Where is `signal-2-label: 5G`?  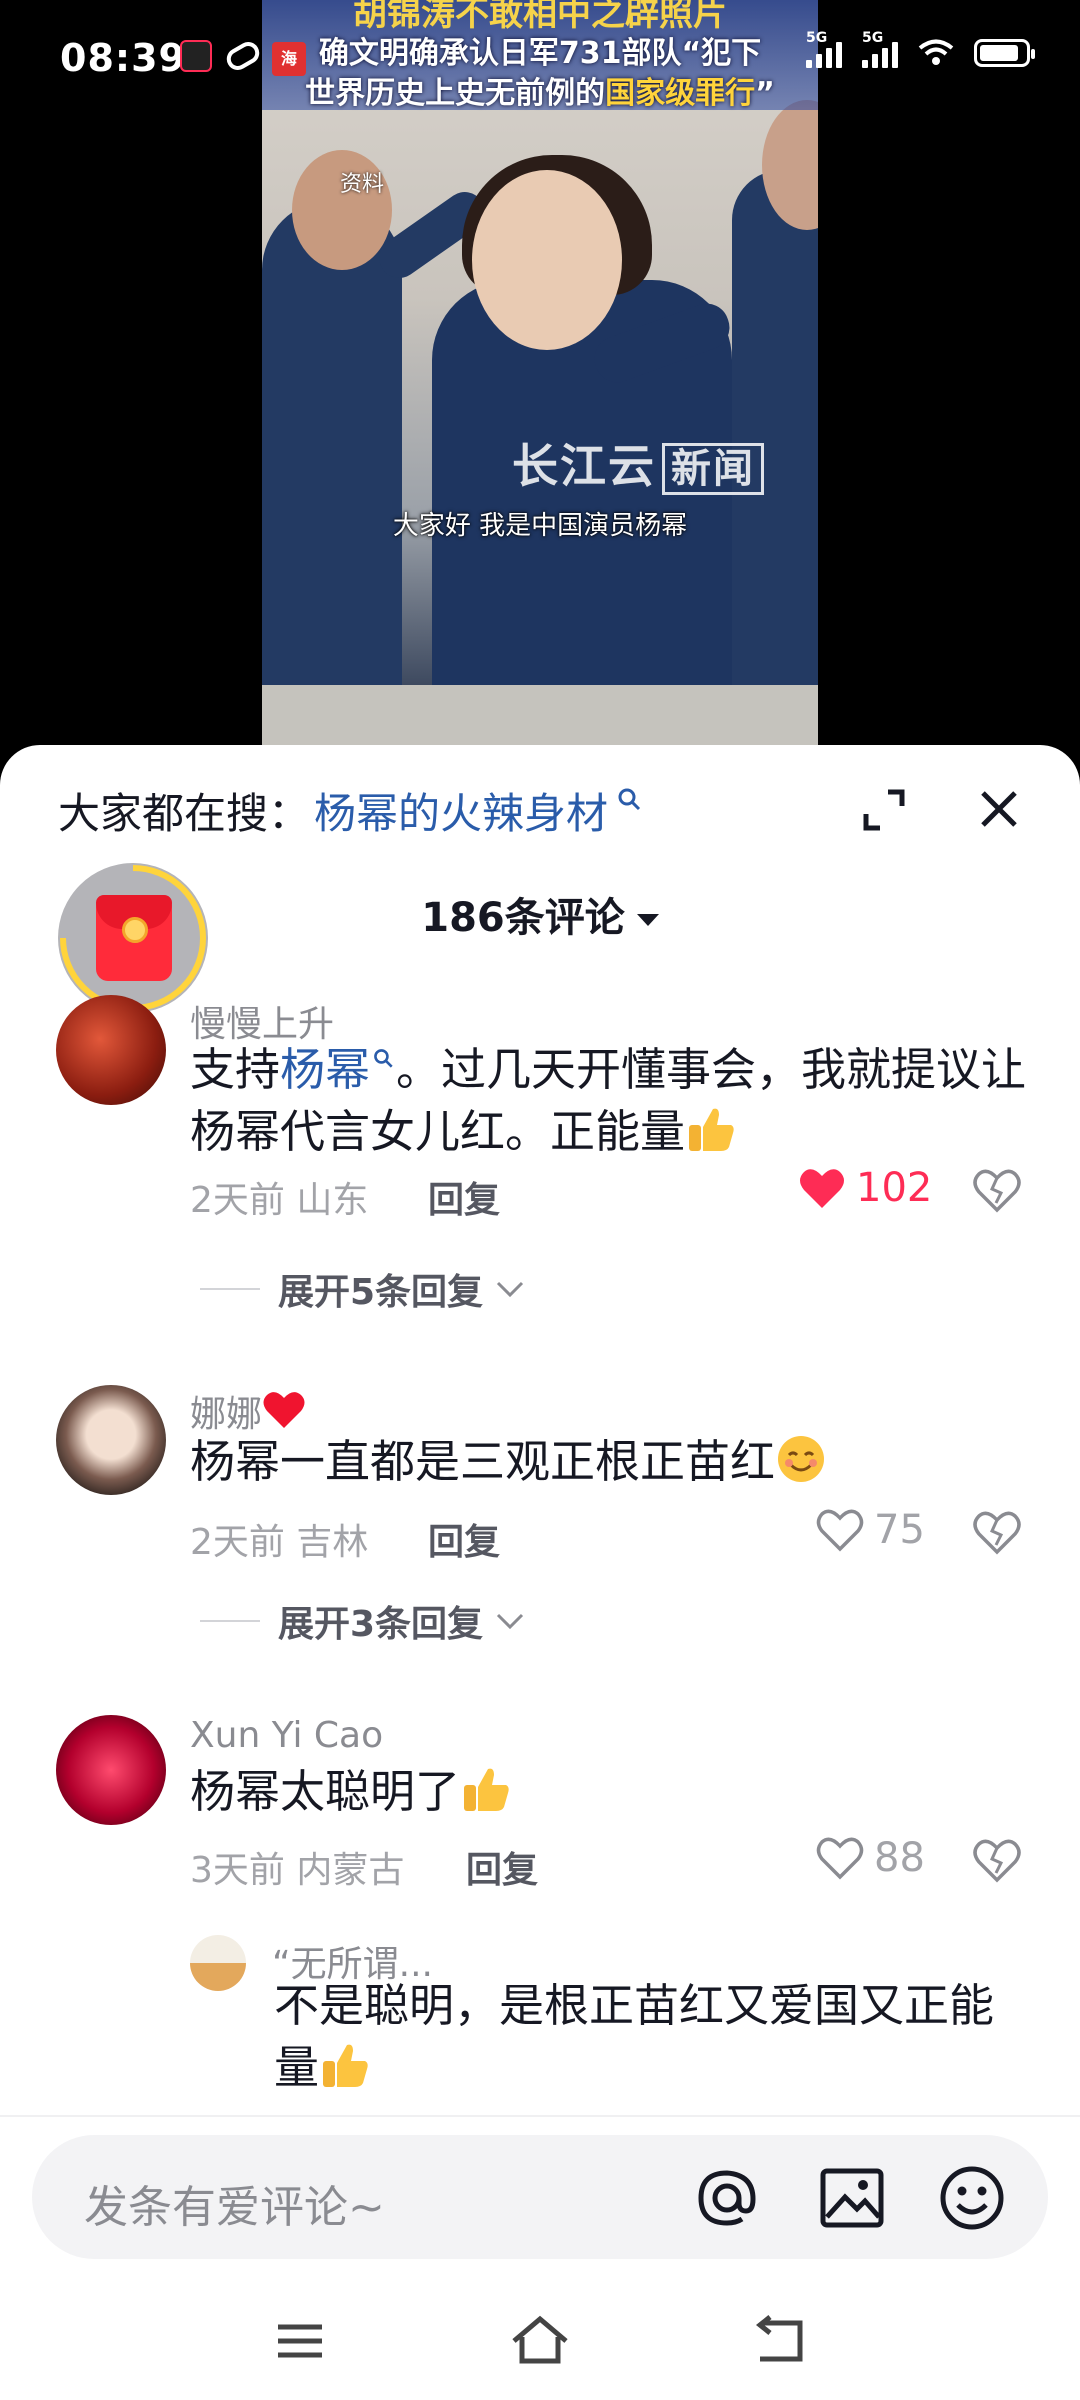 signal-2-label: 5G is located at coordinates (873, 38).